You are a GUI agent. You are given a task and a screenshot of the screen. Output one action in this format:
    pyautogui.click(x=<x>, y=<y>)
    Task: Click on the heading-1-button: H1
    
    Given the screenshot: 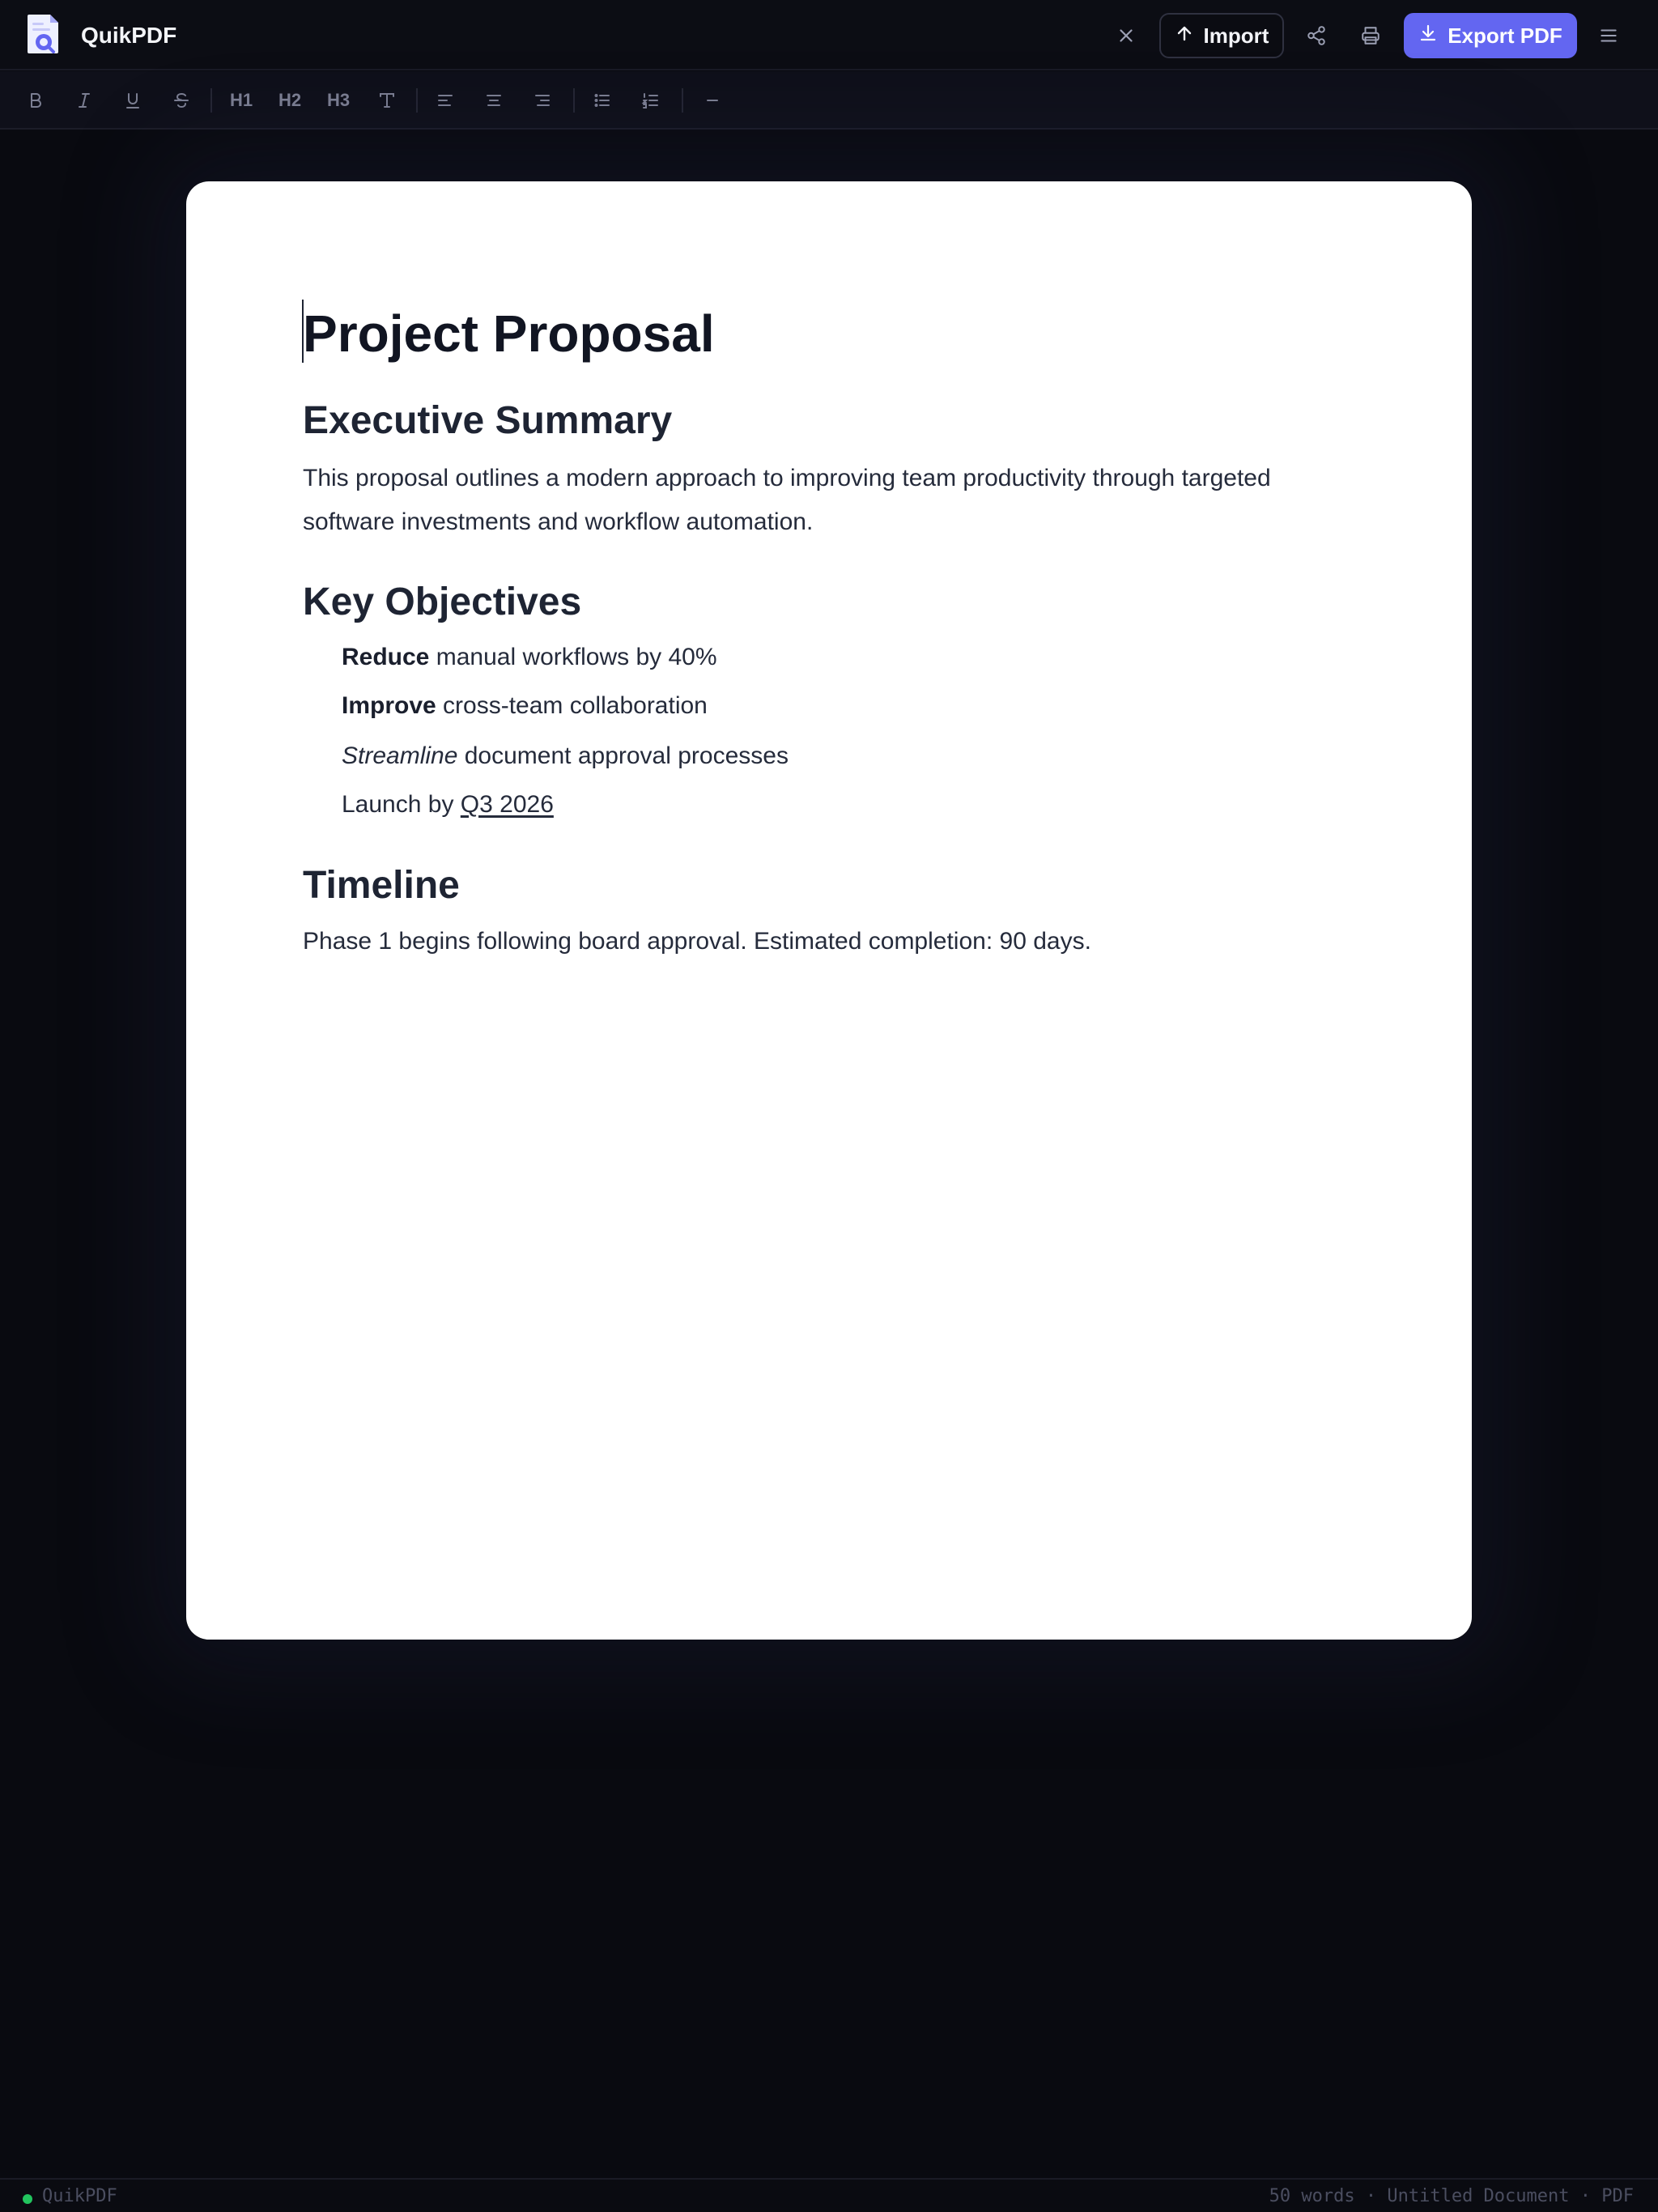 What is the action you would take?
    pyautogui.click(x=241, y=100)
    